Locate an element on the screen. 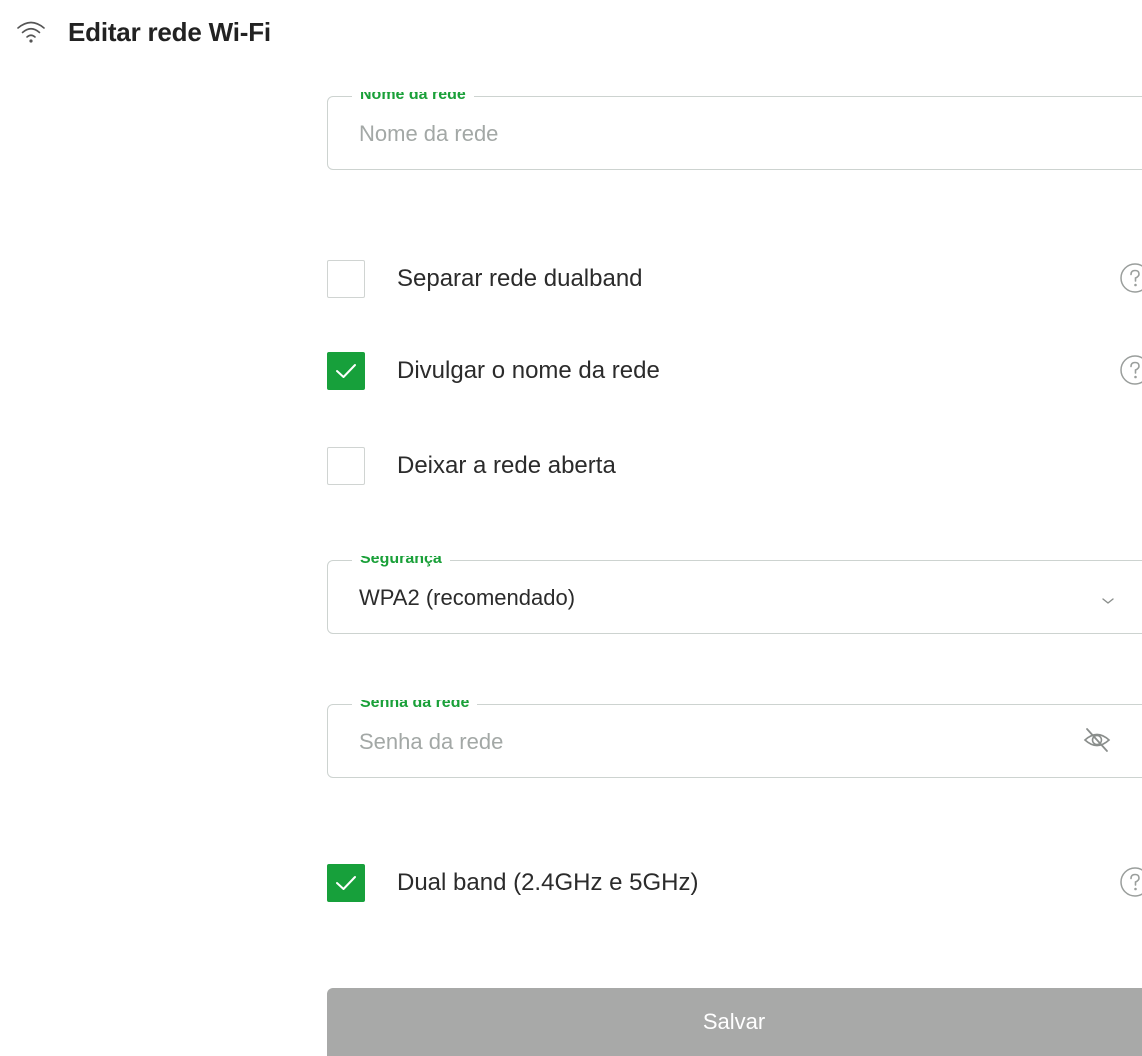 The width and height of the screenshot is (1142, 1056). option-row-dual-band: Dual band (2.4GHz e 5GHz) is located at coordinates (734, 883).